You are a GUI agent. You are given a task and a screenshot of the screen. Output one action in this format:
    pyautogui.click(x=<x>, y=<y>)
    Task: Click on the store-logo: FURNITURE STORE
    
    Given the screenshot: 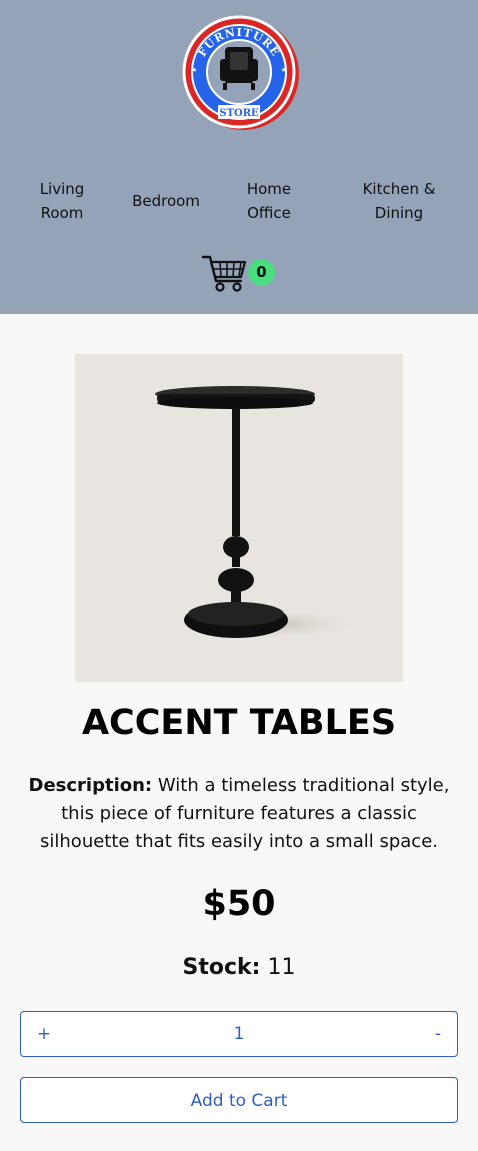 What is the action you would take?
    pyautogui.click(x=241, y=73)
    